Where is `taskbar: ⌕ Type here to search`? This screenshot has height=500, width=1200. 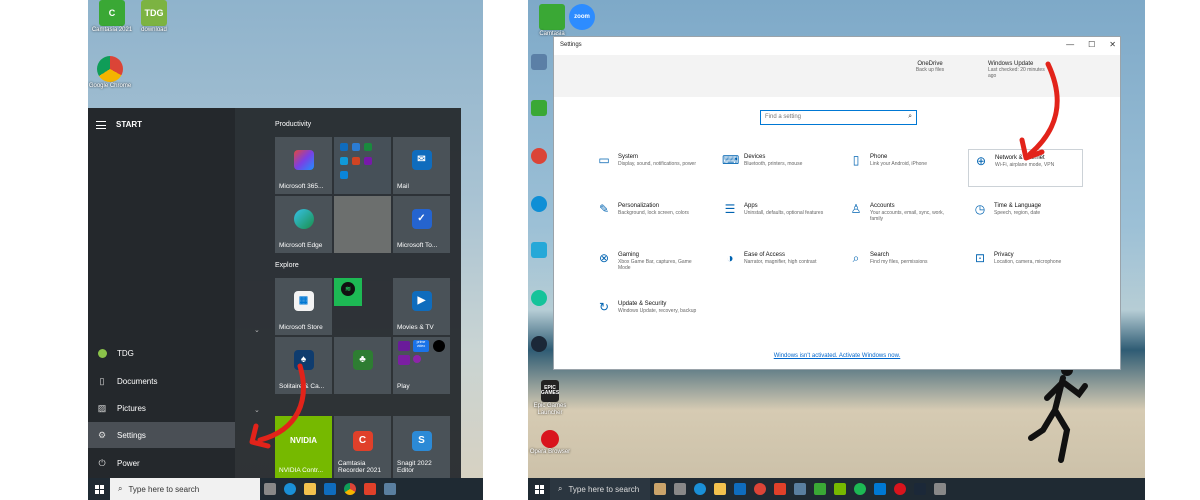
taskbar: ⌕ Type here to search is located at coordinates (836, 489).